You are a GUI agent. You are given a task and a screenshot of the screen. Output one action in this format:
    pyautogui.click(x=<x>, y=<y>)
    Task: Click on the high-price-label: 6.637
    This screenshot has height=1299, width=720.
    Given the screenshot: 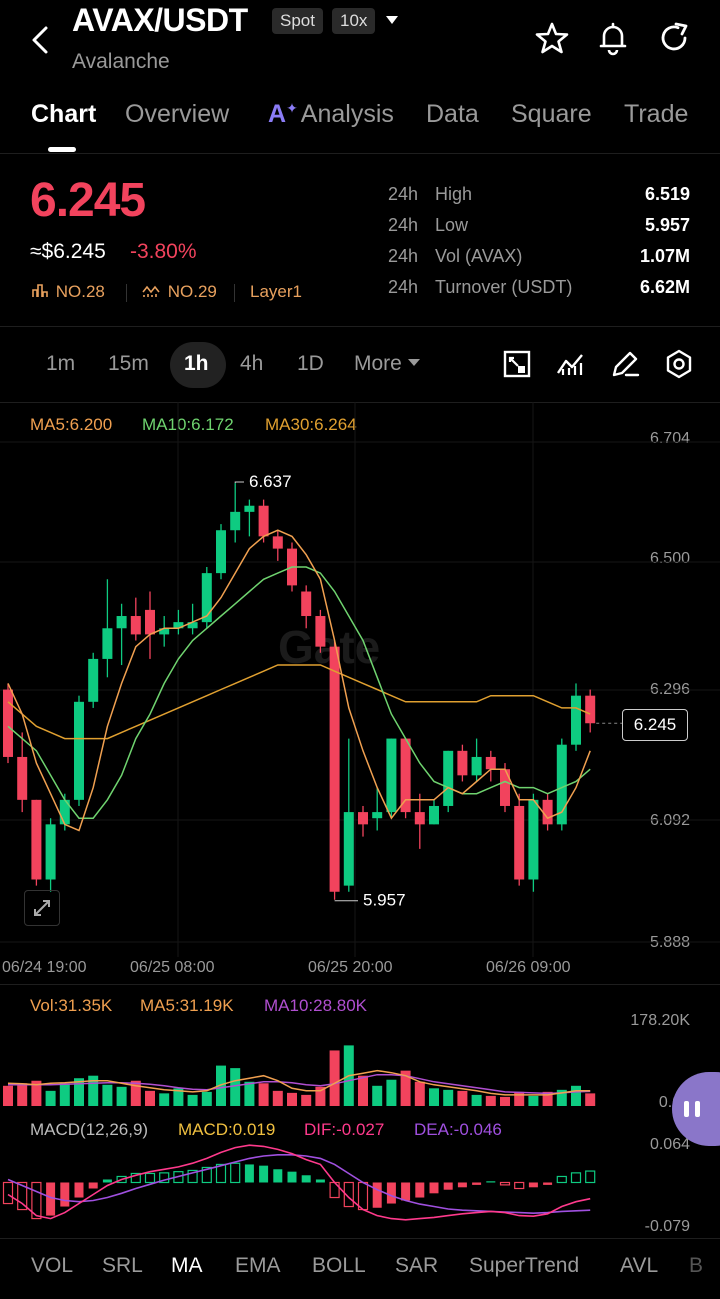 What is the action you would take?
    pyautogui.click(x=270, y=481)
    